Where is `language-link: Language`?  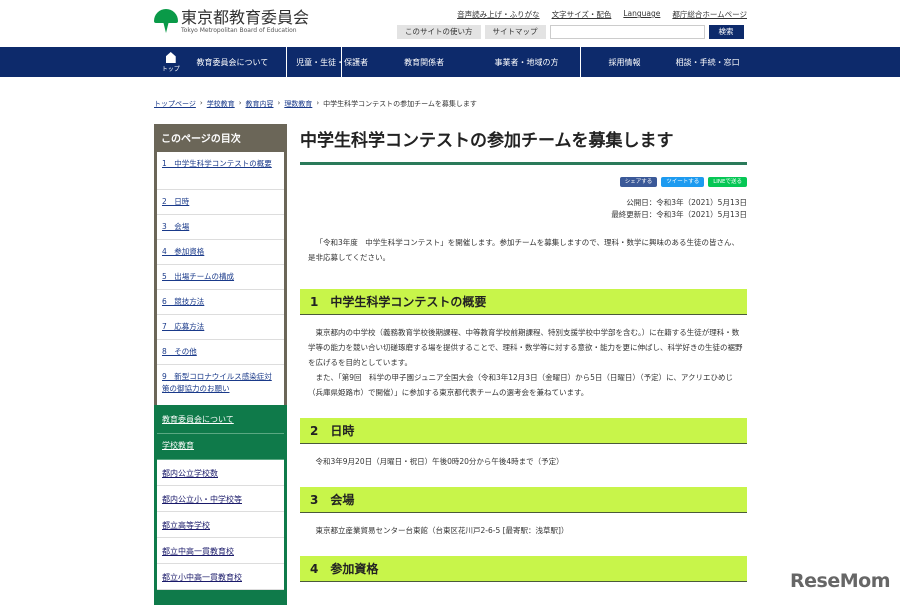
language-link: Language is located at coordinates (641, 14).